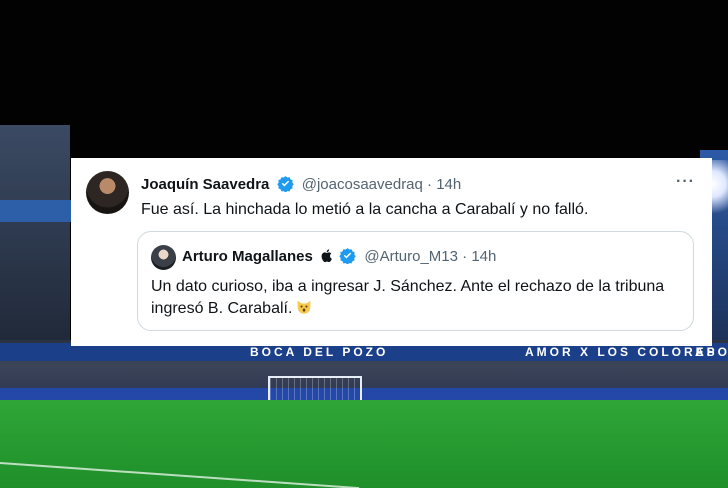 The height and width of the screenshot is (488, 728). What do you see at coordinates (711, 352) in the screenshot?
I see `banner-text-far-right: APOO` at bounding box center [711, 352].